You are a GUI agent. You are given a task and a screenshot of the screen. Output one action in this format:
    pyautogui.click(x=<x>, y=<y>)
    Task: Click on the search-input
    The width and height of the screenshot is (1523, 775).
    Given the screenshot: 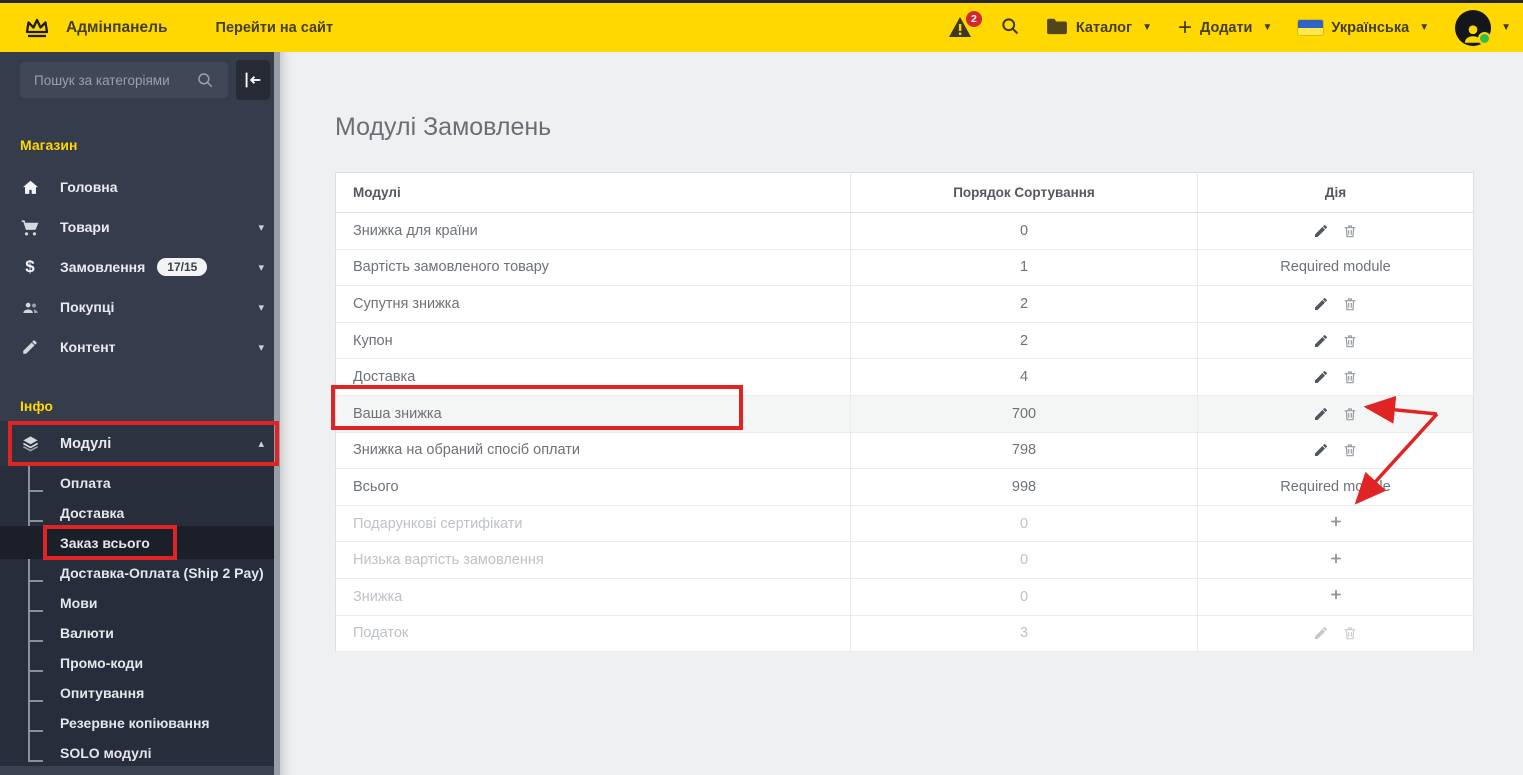 What is the action you would take?
    pyautogui.click(x=124, y=80)
    